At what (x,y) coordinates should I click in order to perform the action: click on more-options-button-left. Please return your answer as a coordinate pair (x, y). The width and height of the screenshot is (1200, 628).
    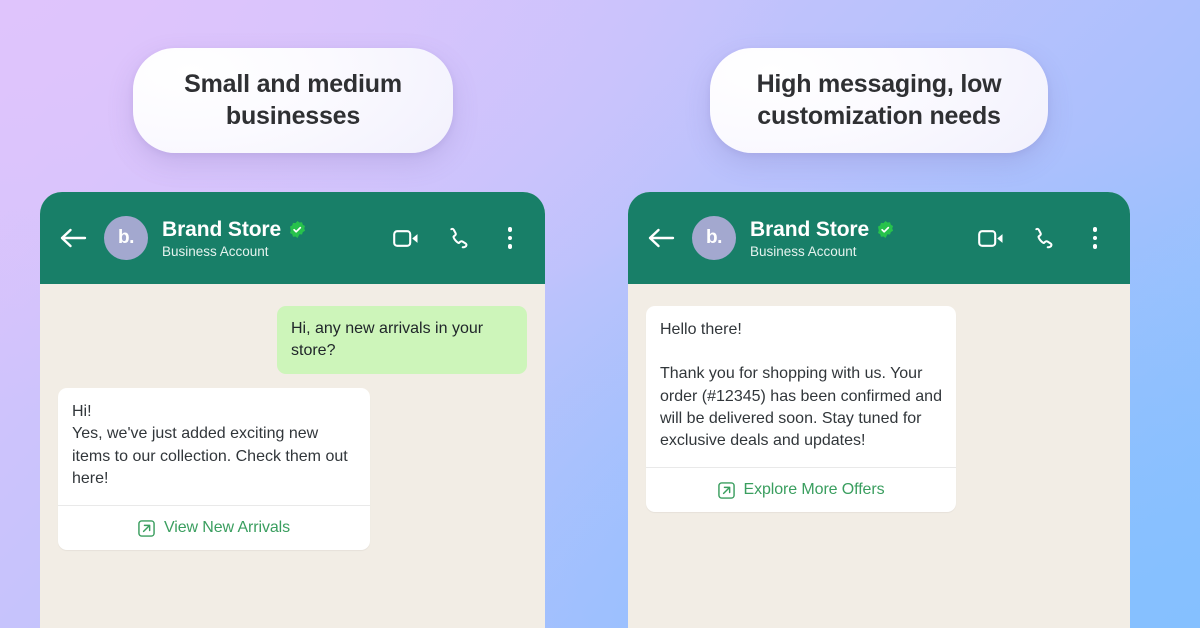
    Looking at the image, I should click on (510, 238).